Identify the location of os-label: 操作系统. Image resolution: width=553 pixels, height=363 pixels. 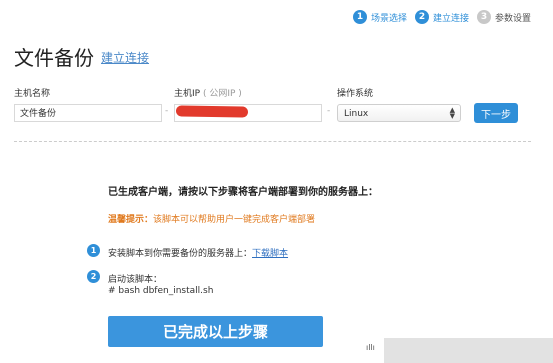
(355, 94).